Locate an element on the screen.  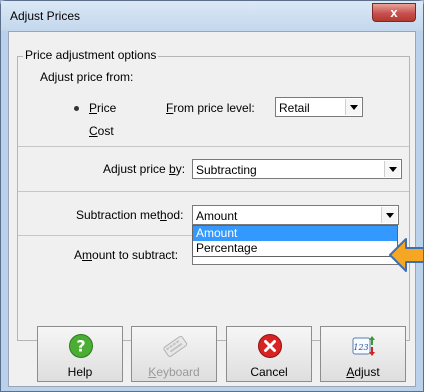
keyboard-button: Keyboard is located at coordinates (174, 354).